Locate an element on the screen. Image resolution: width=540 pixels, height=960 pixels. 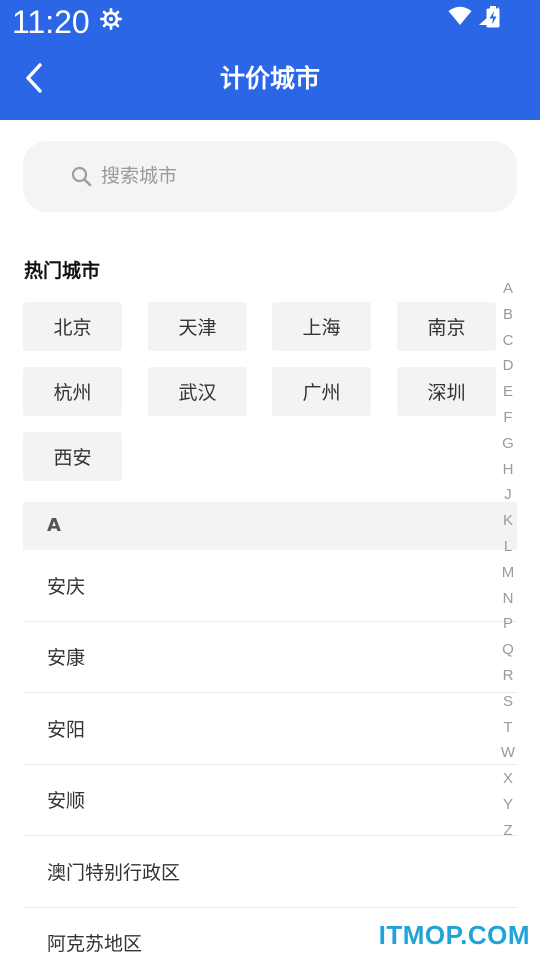
app-bar: 11:20 计价城市 is located at coordinates (270, 60).